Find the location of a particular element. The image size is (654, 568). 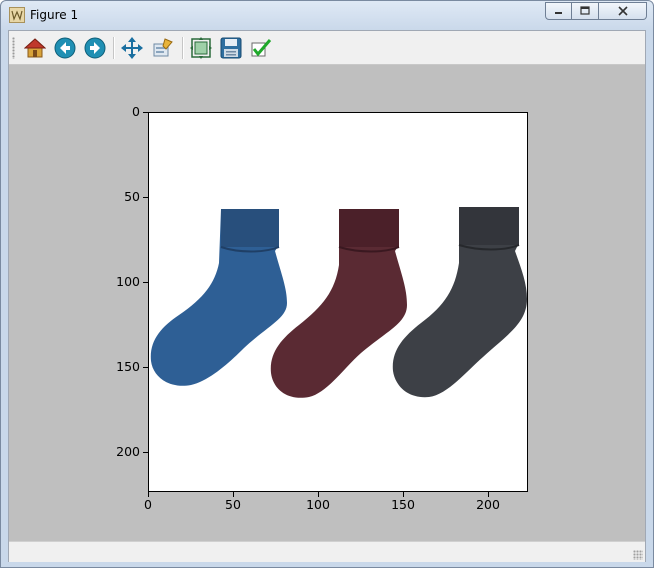

navigation-toolbar is located at coordinates (327, 48).